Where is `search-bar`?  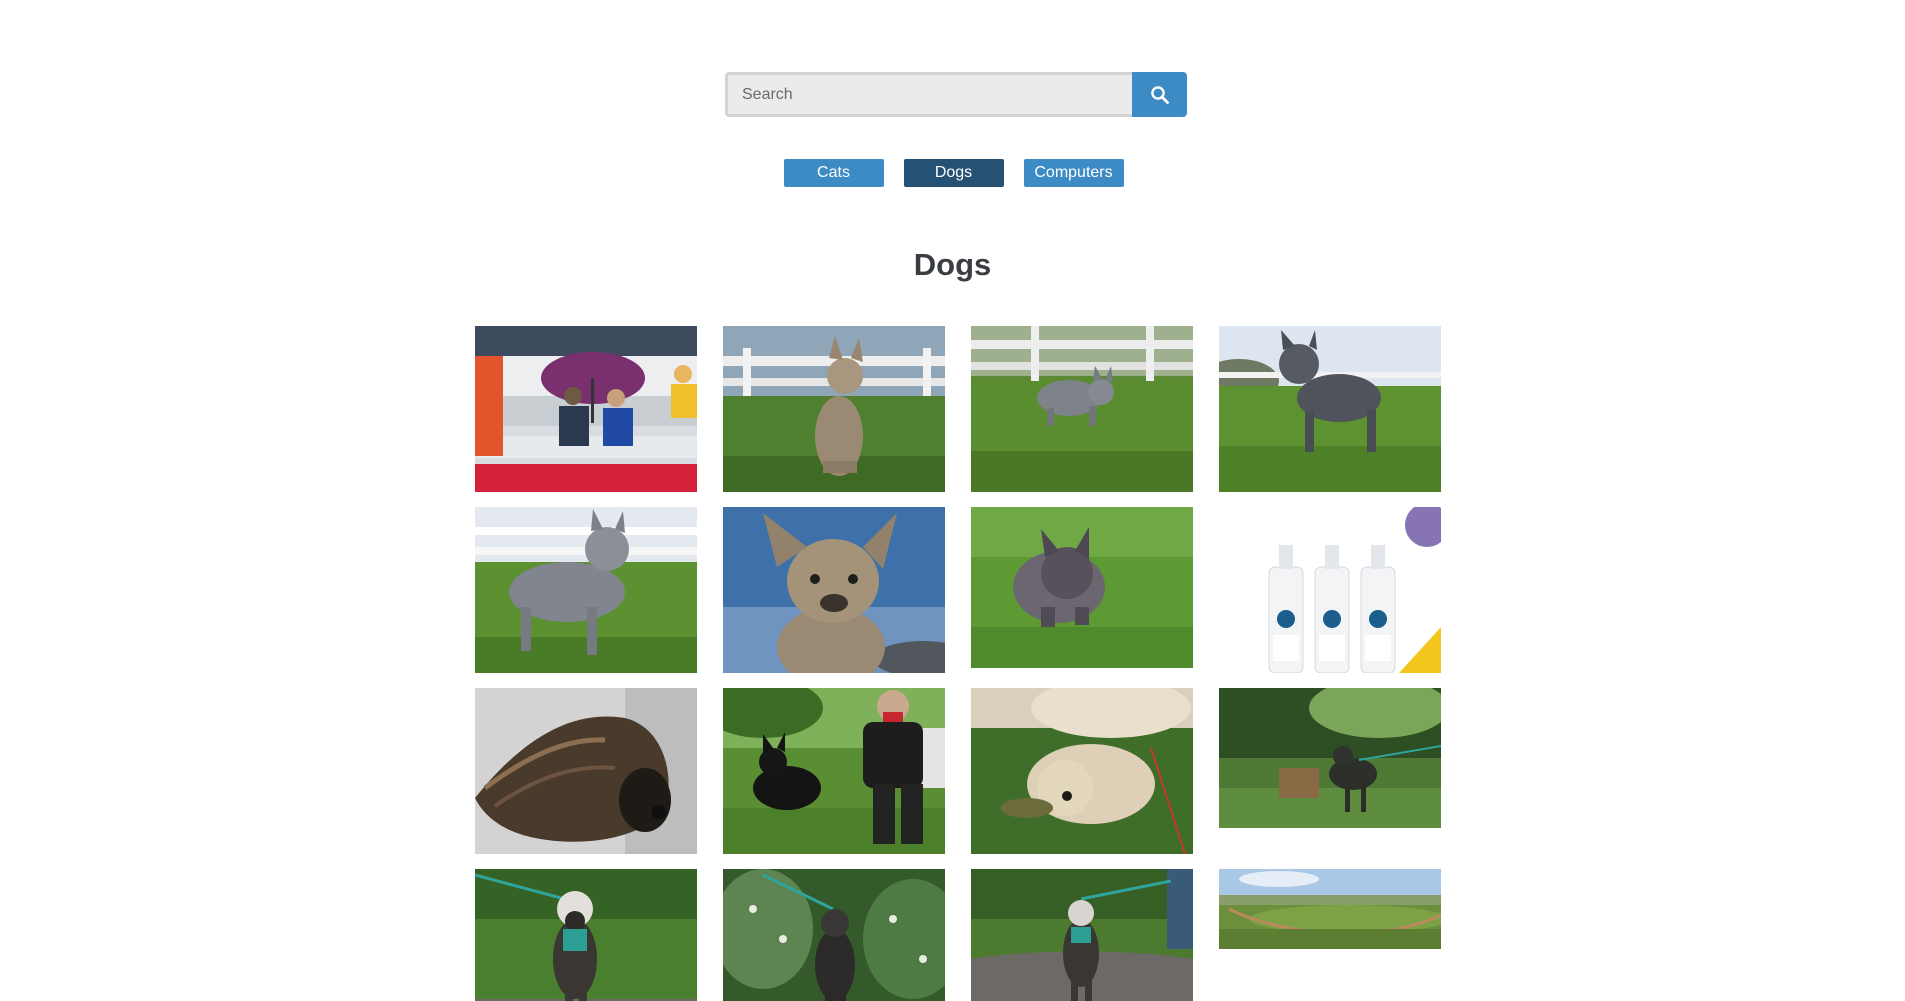
search-bar is located at coordinates (956, 94).